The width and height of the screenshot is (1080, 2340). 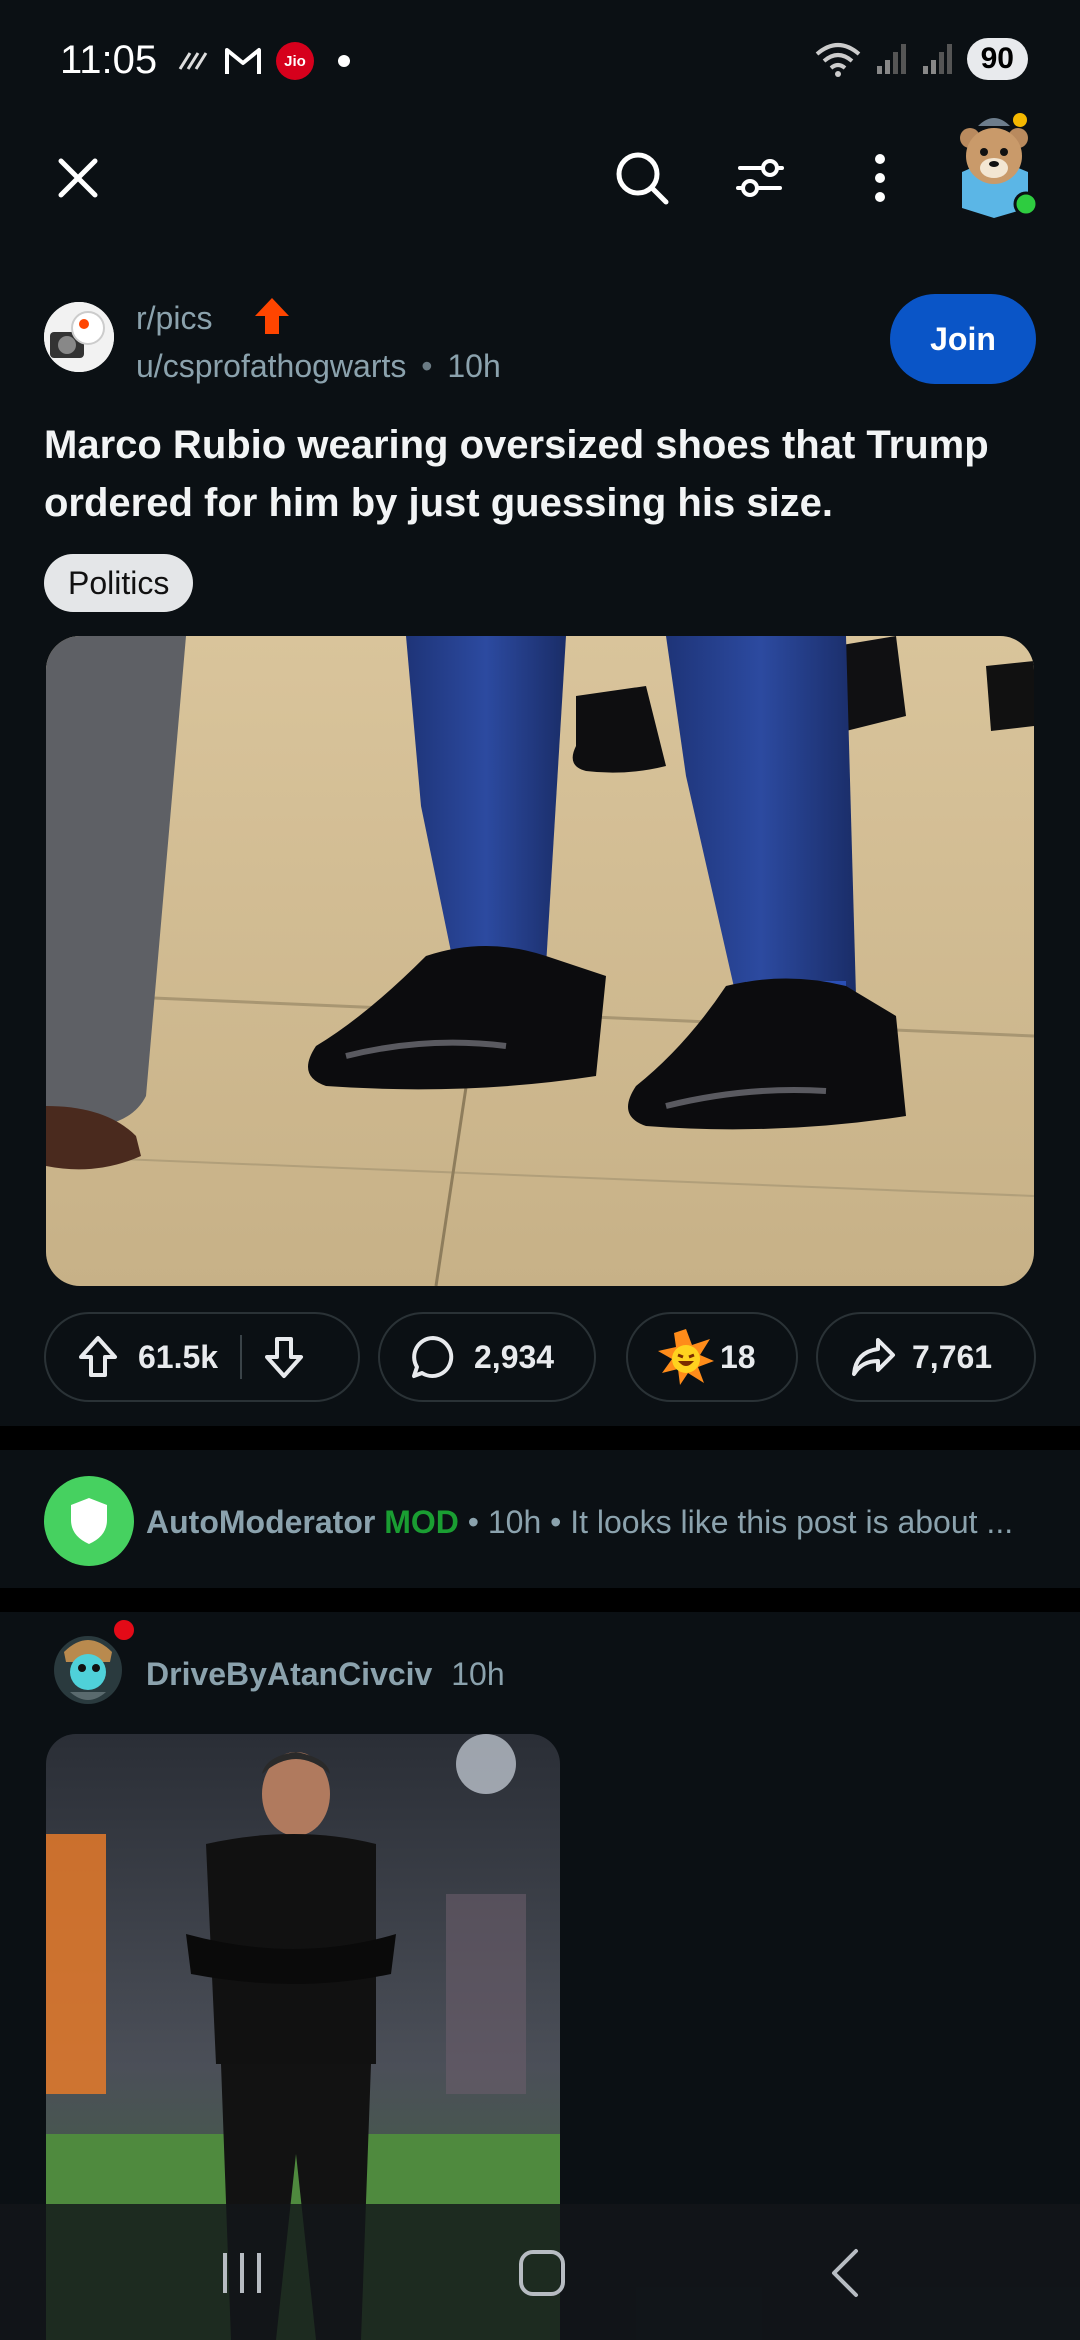 I want to click on user-avatar, so click(x=994, y=163).